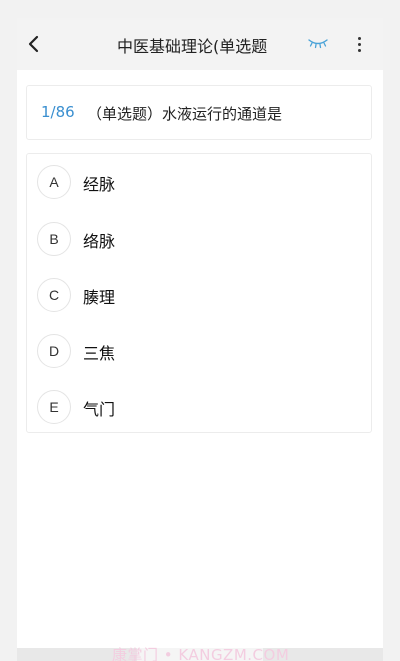 Image resolution: width=400 pixels, height=661 pixels. Describe the element at coordinates (359, 38) in the screenshot. I see `more-vertical-icon` at that location.